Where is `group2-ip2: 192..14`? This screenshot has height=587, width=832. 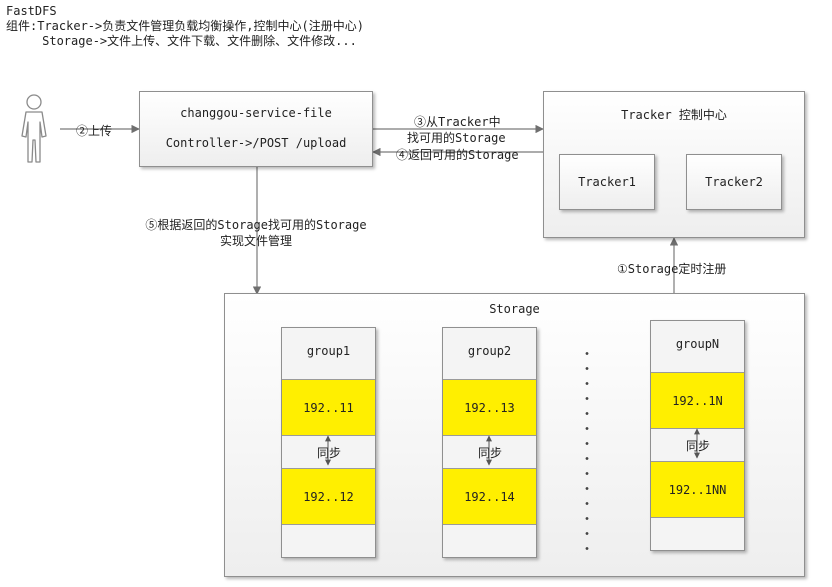 group2-ip2: 192..14 is located at coordinates (489, 496).